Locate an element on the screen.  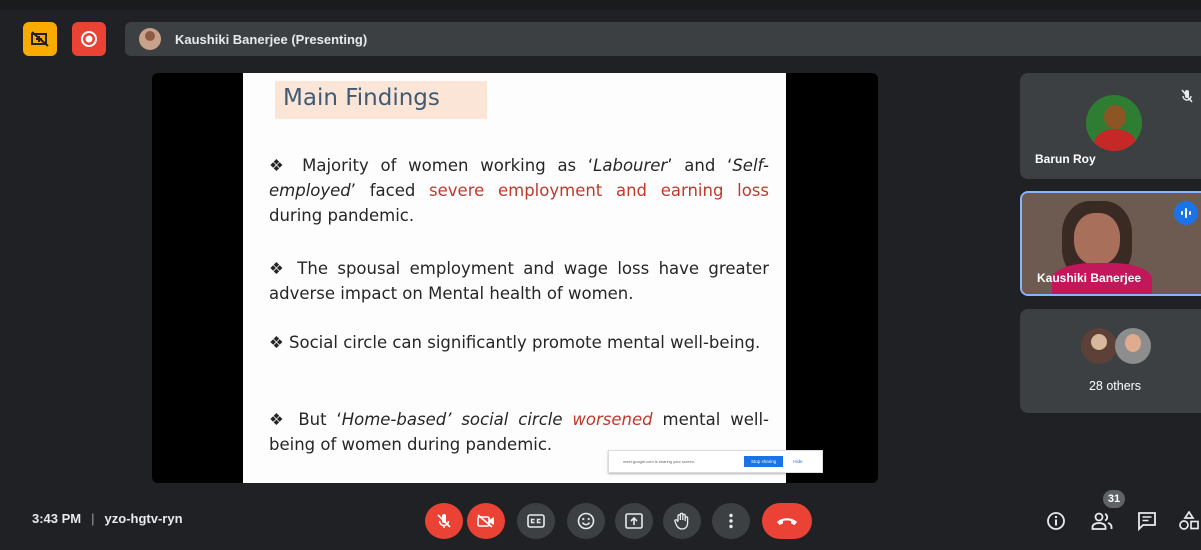
meeting-code: yzo-hgtv-ryn is located at coordinates (143, 518).